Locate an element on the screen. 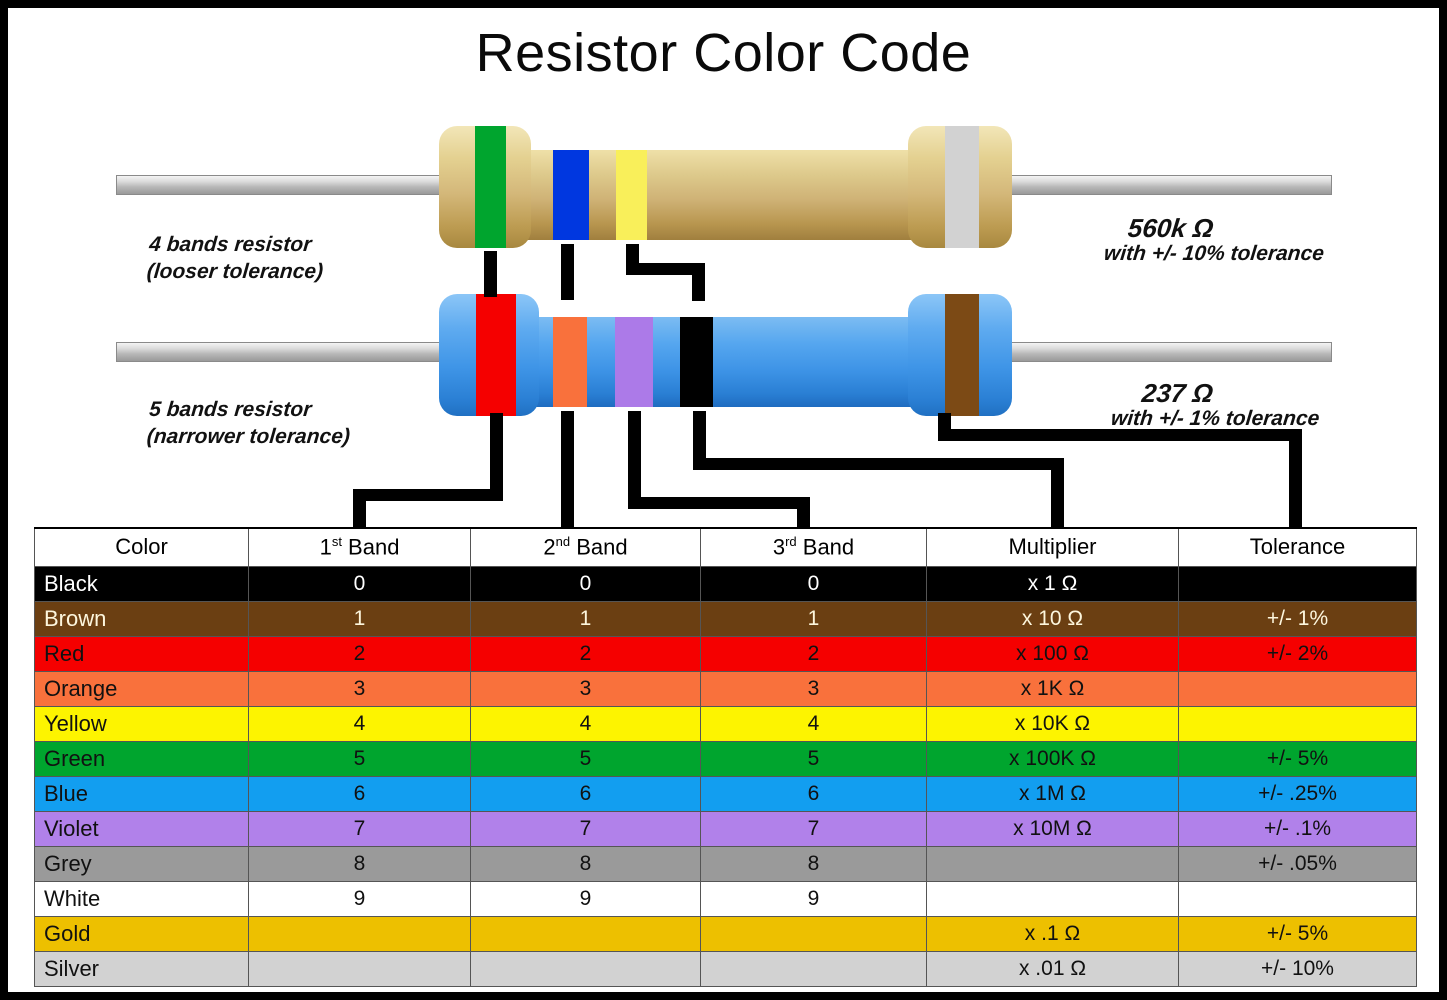 This screenshot has width=1447, height=1000. cell-tolerance: +/- .05% is located at coordinates (1297, 863).